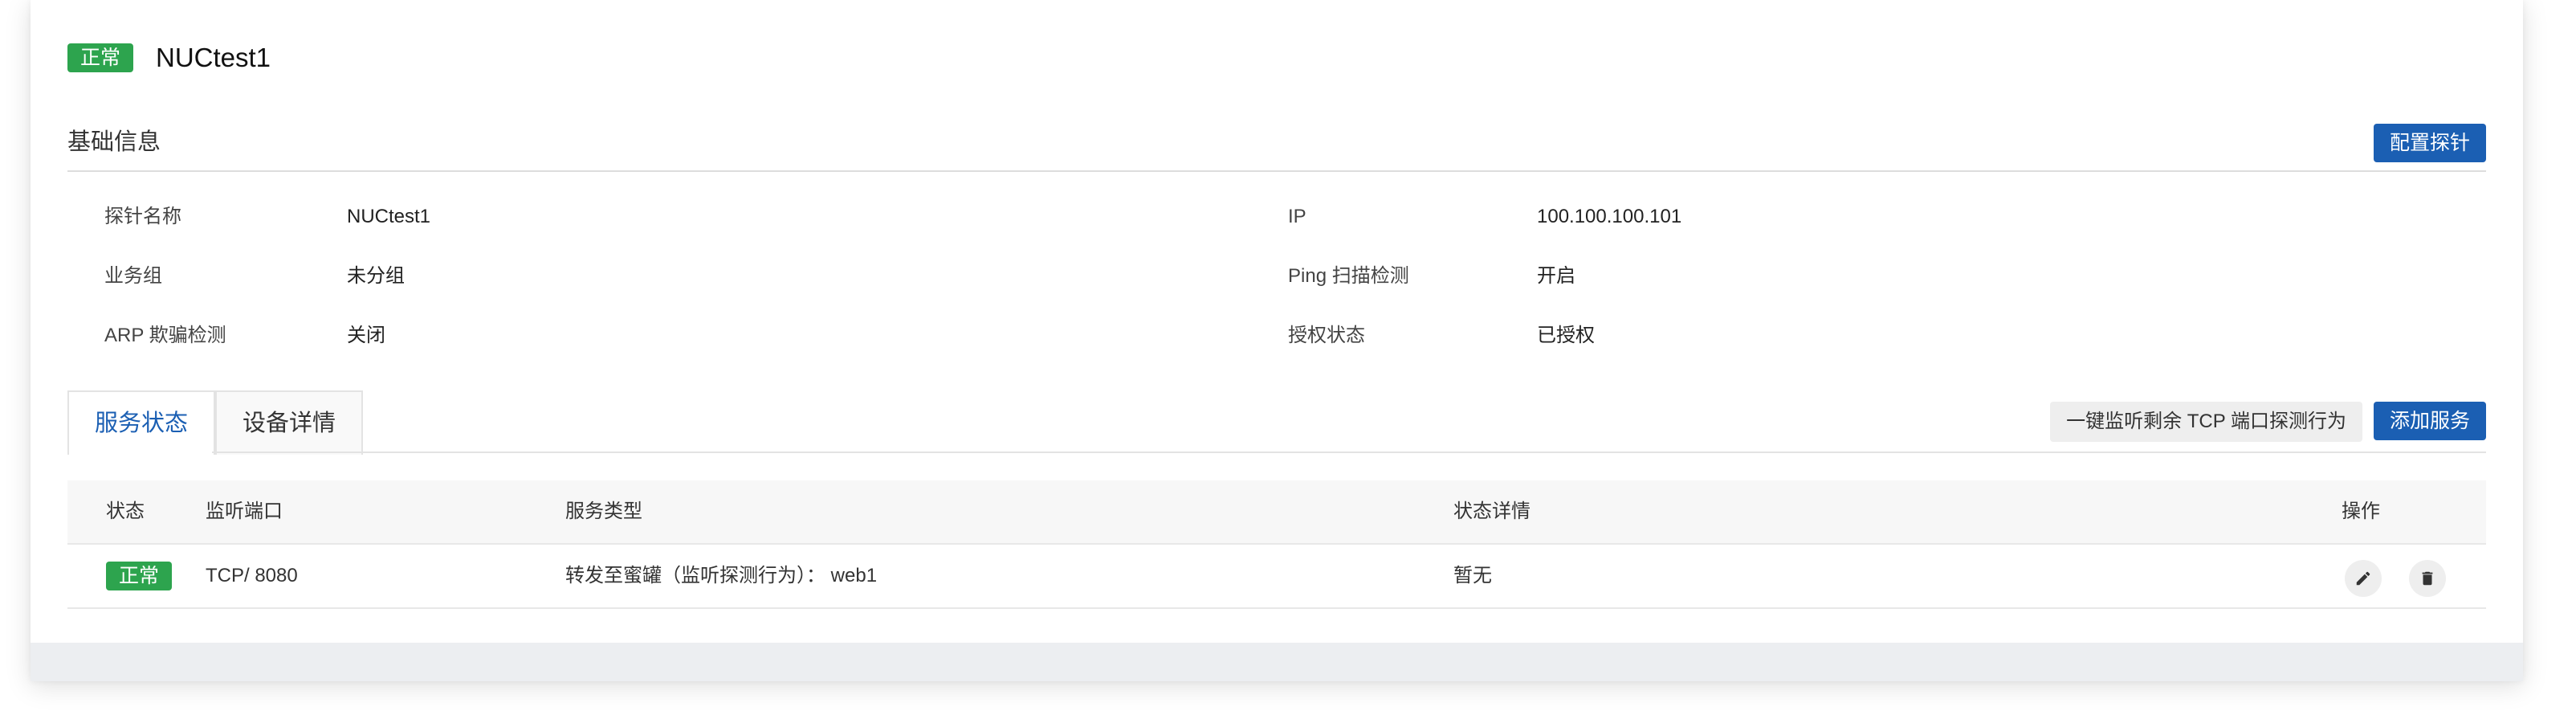 Image resolution: width=2576 pixels, height=715 pixels. Describe the element at coordinates (100, 57) in the screenshot. I see `status-badge: 正常` at that location.